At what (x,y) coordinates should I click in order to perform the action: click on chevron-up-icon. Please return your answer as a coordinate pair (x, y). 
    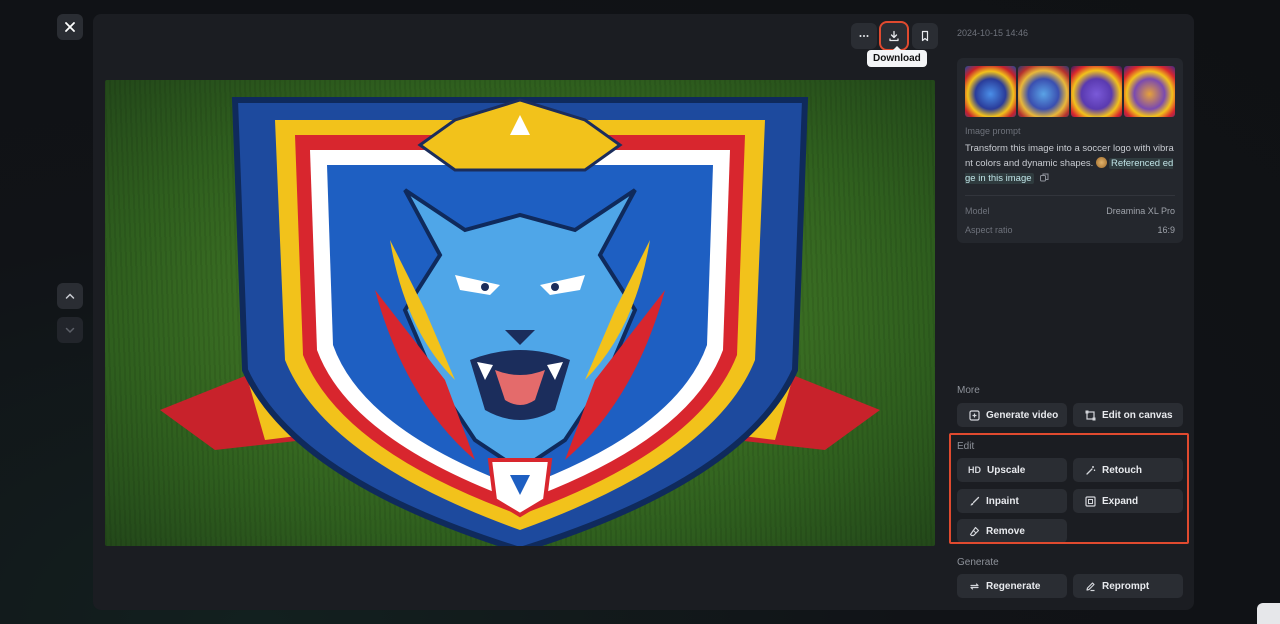
    Looking at the image, I should click on (70, 296).